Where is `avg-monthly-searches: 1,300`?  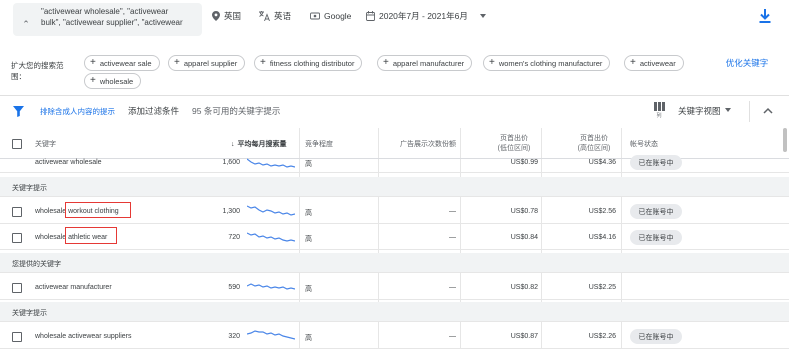
avg-monthly-searches: 1,300 is located at coordinates (231, 211).